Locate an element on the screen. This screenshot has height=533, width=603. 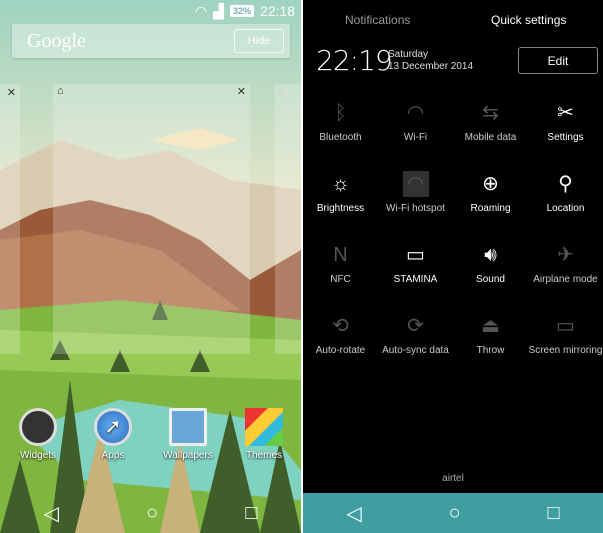
hide-button: Hide is located at coordinates (259, 41).